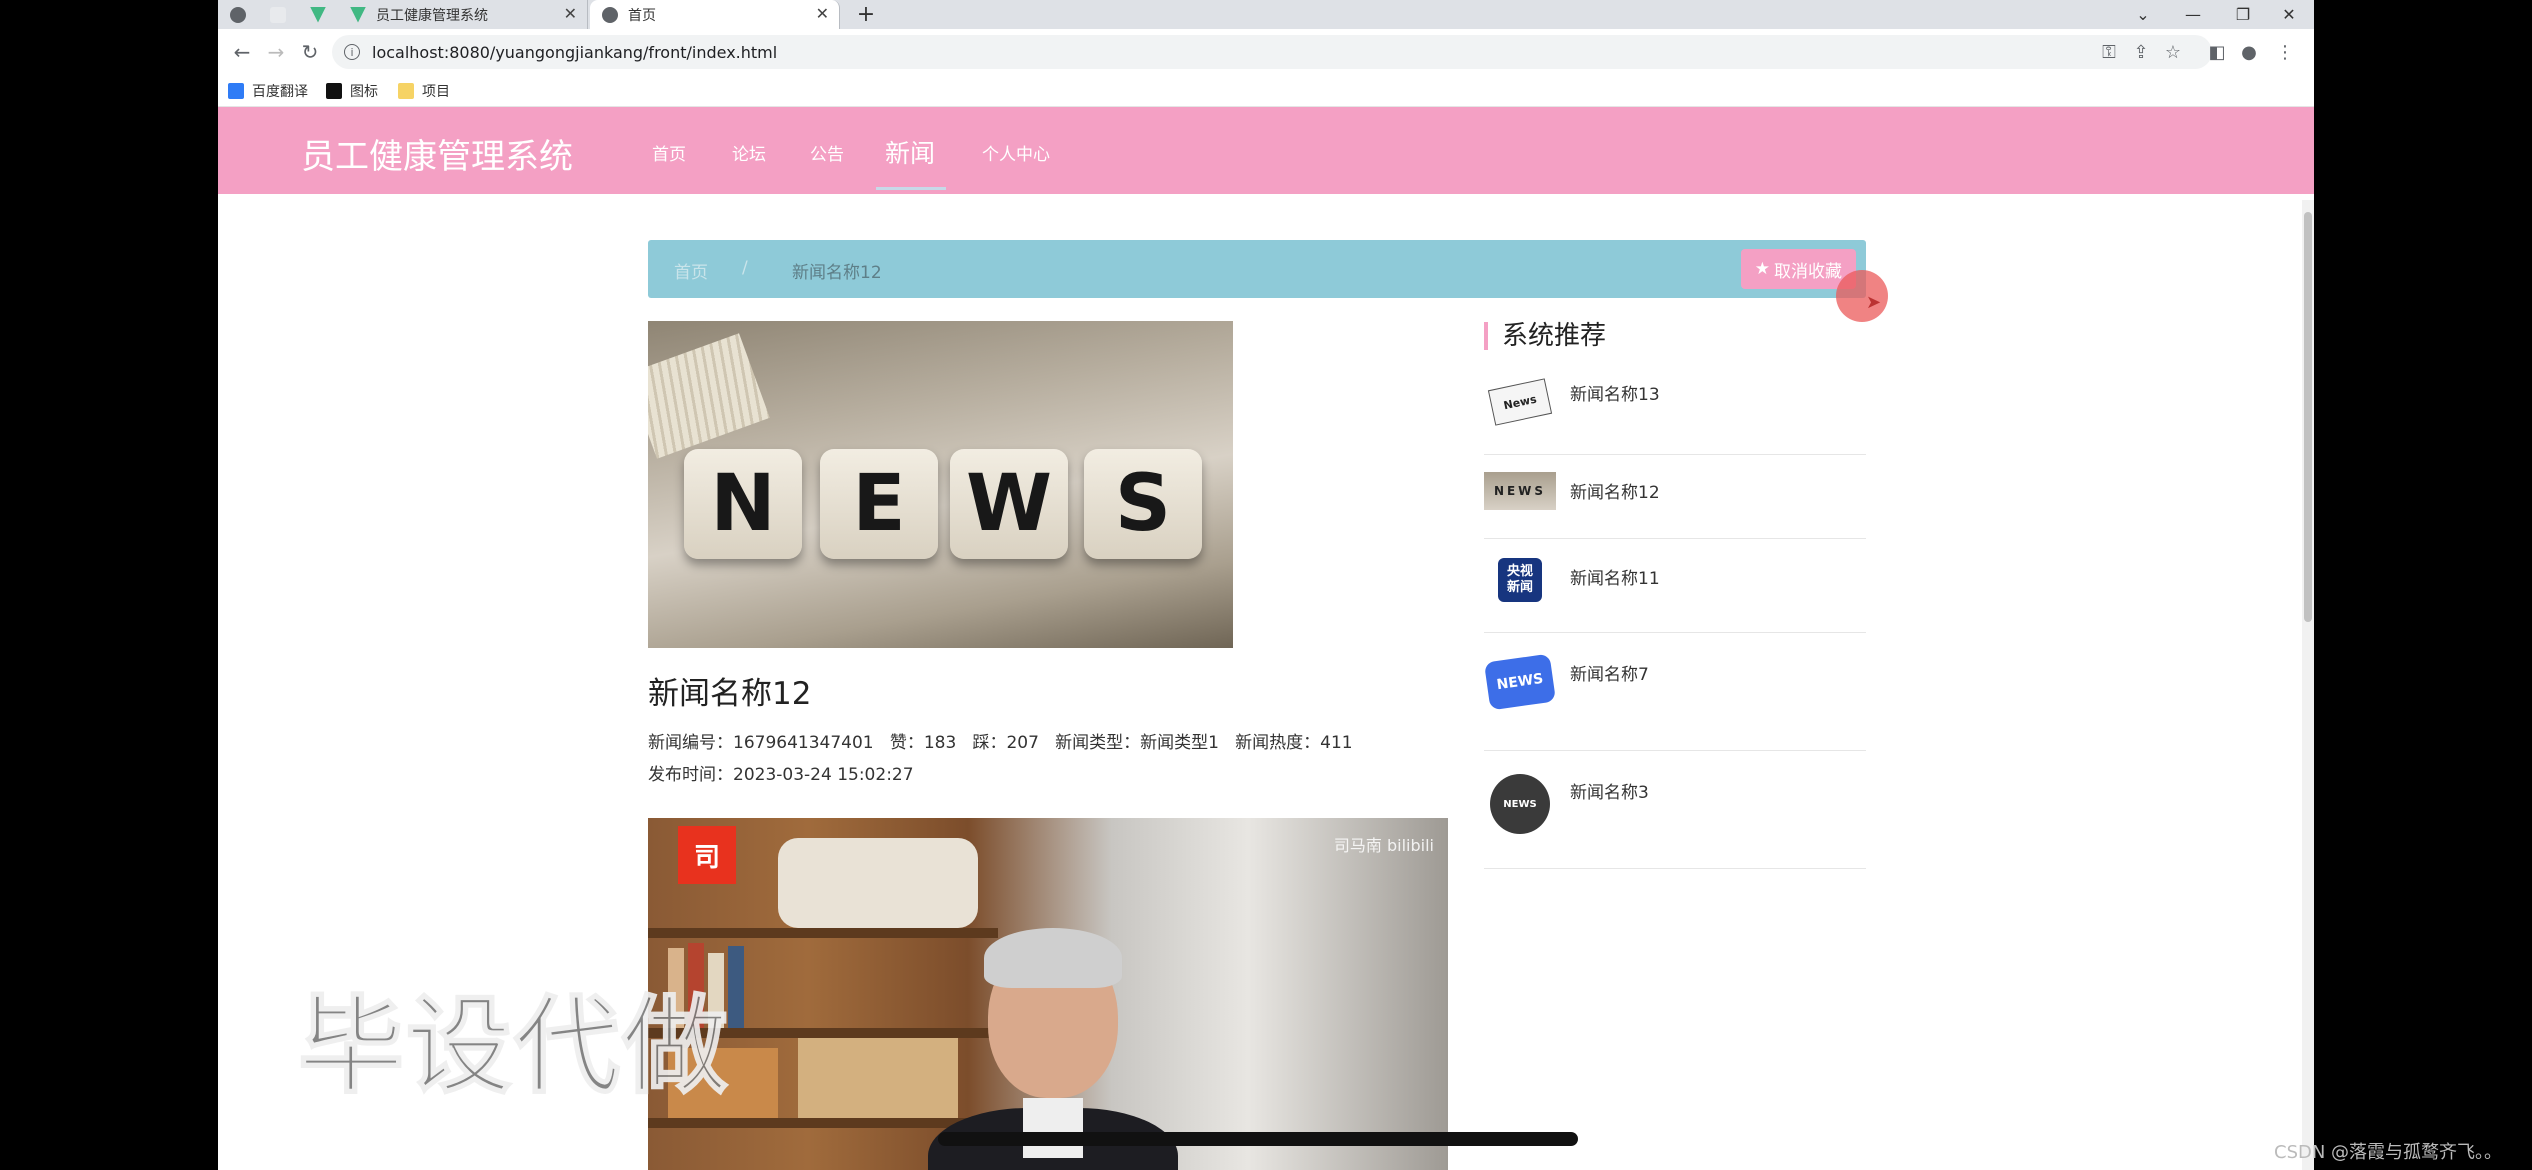 The width and height of the screenshot is (2532, 1170). What do you see at coordinates (866, 14) in the screenshot?
I see `new-tab-button: +` at bounding box center [866, 14].